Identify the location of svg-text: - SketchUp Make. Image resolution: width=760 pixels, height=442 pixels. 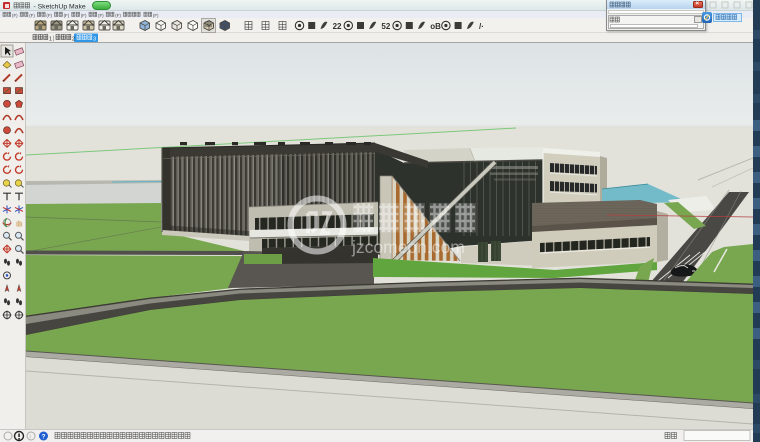
(60, 7).